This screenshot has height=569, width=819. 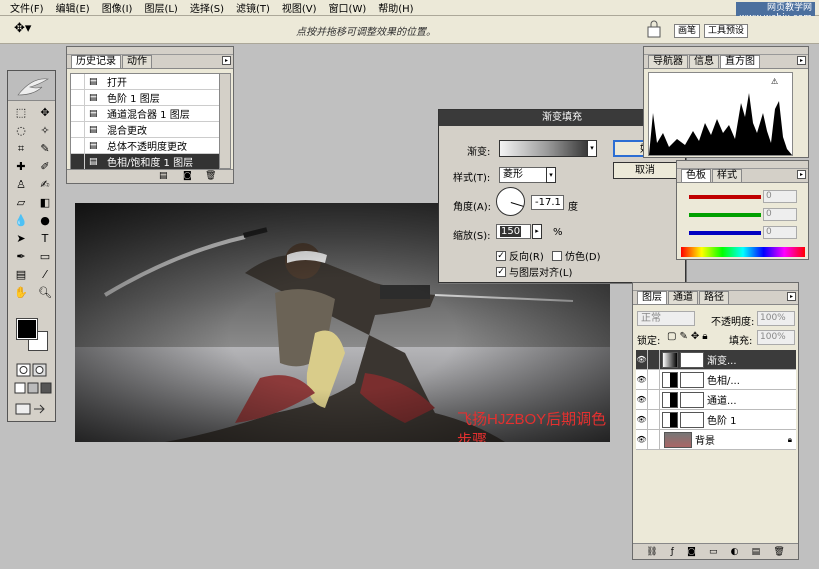 What do you see at coordinates (45, 184) in the screenshot?
I see `history-brush-tool-icon: ✍` at bounding box center [45, 184].